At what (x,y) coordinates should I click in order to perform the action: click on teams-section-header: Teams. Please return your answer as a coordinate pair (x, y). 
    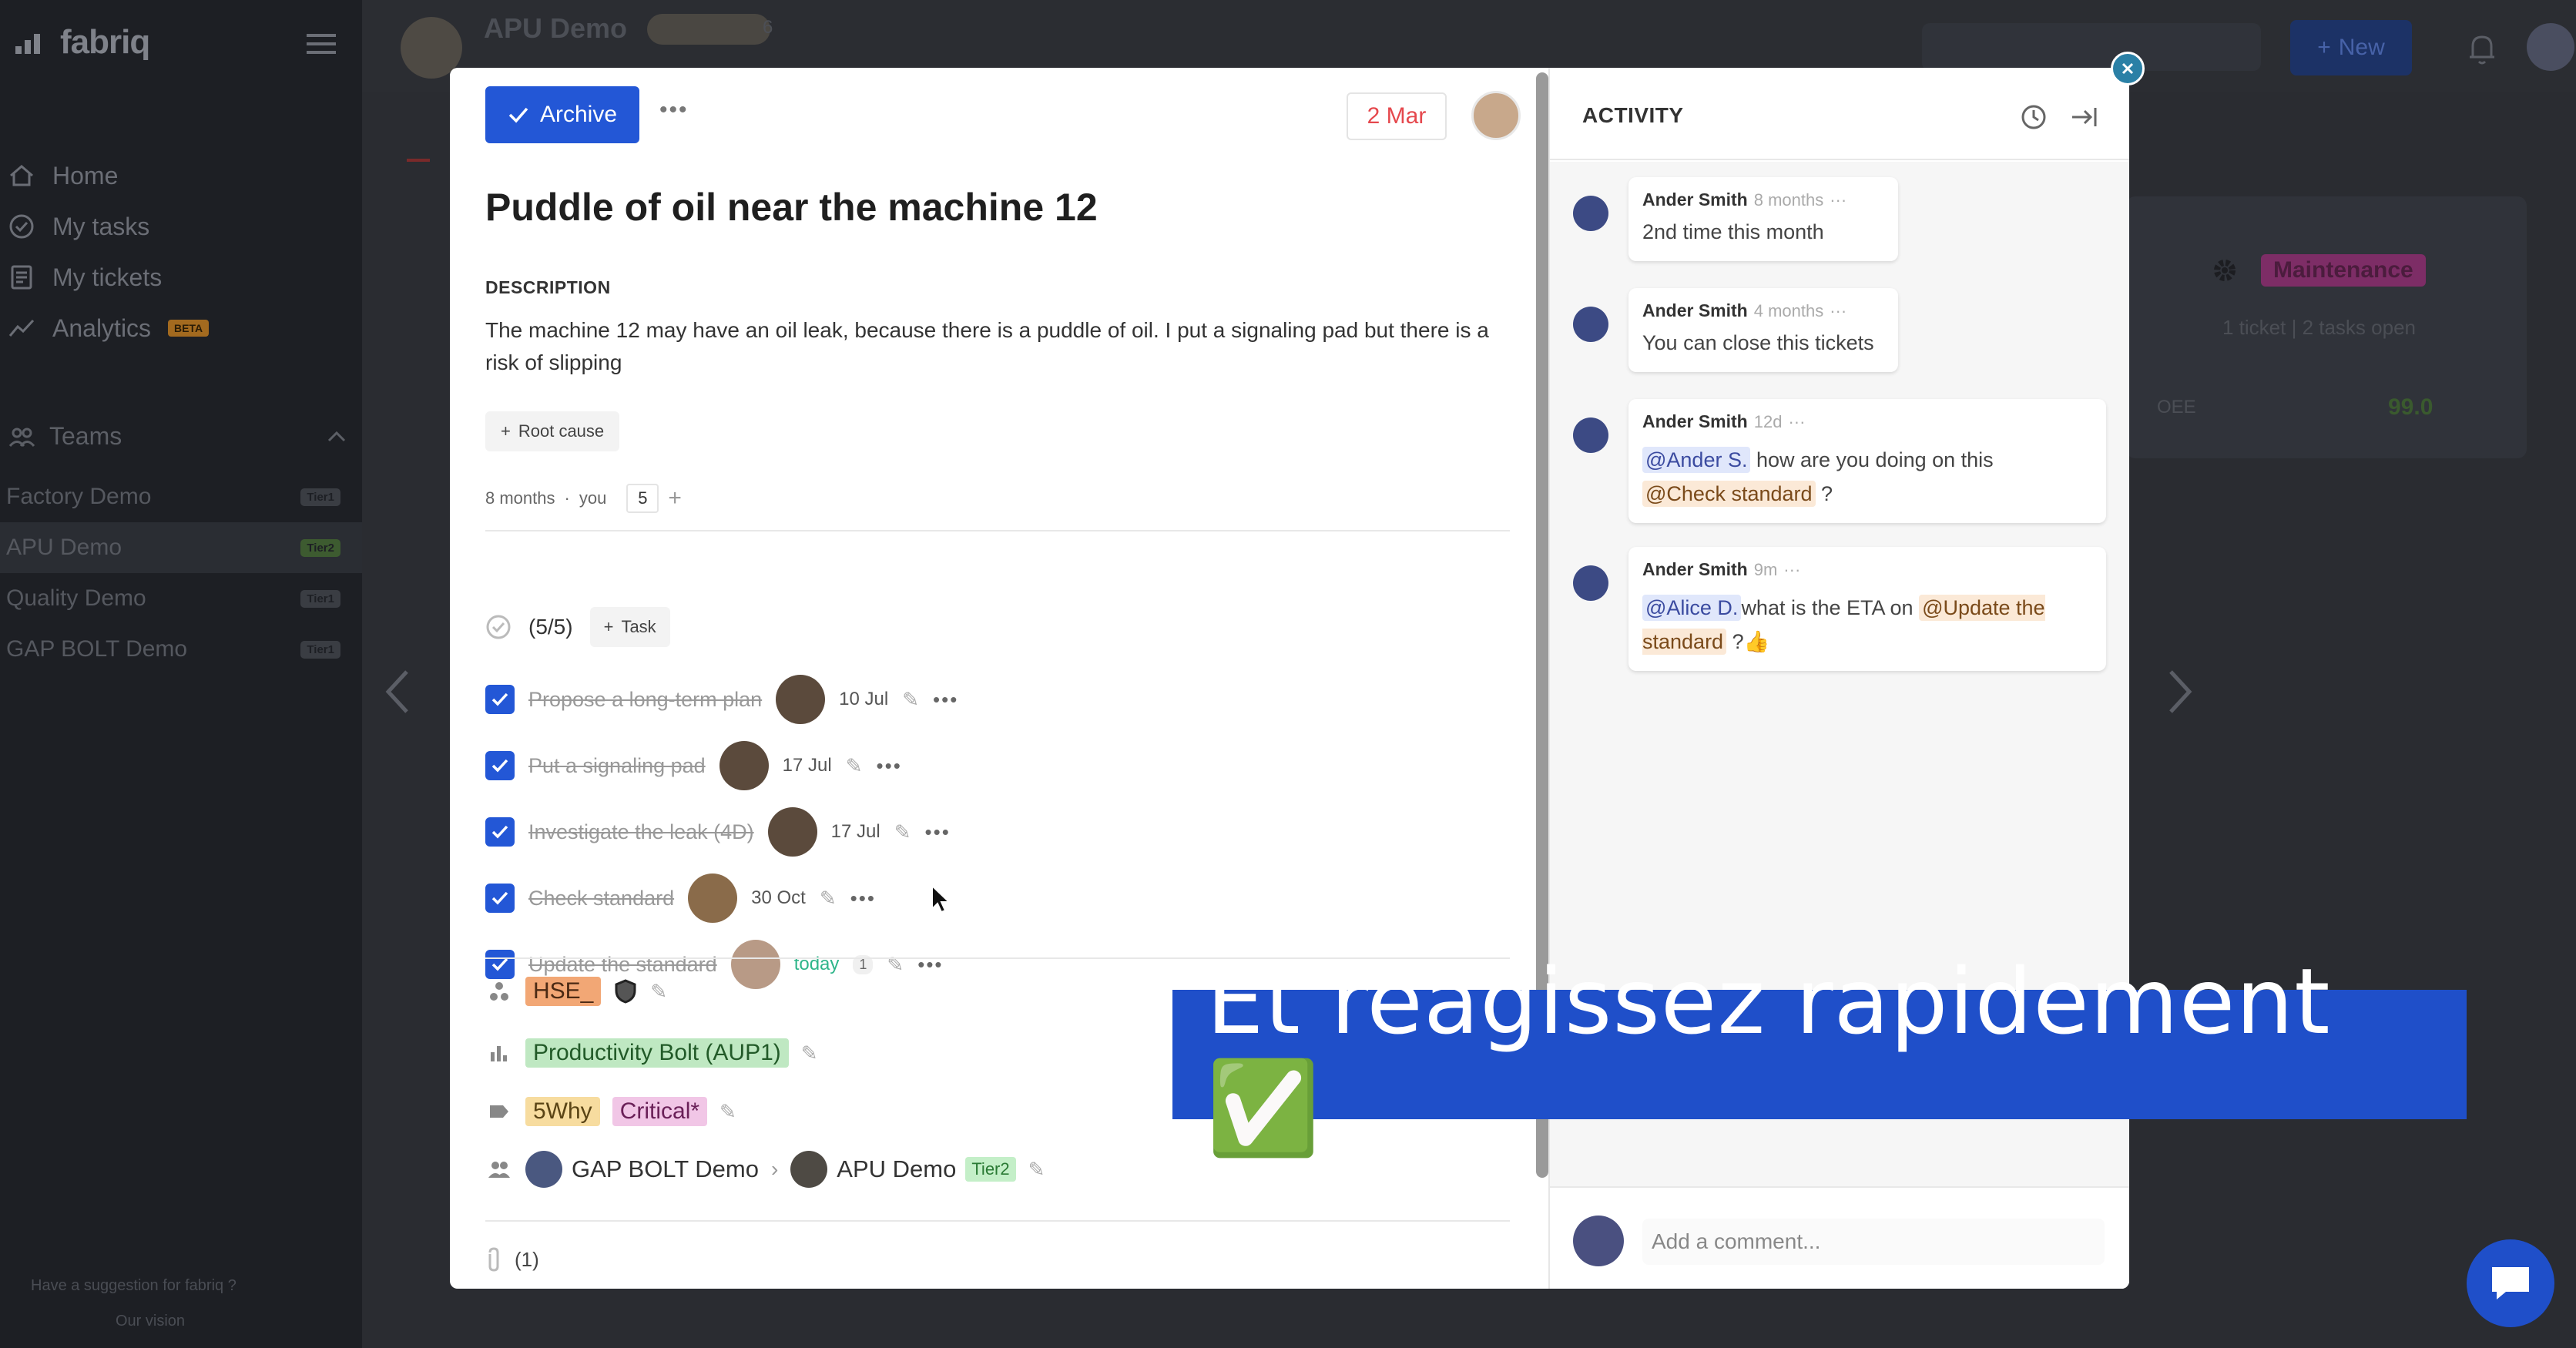
    Looking at the image, I should click on (177, 436).